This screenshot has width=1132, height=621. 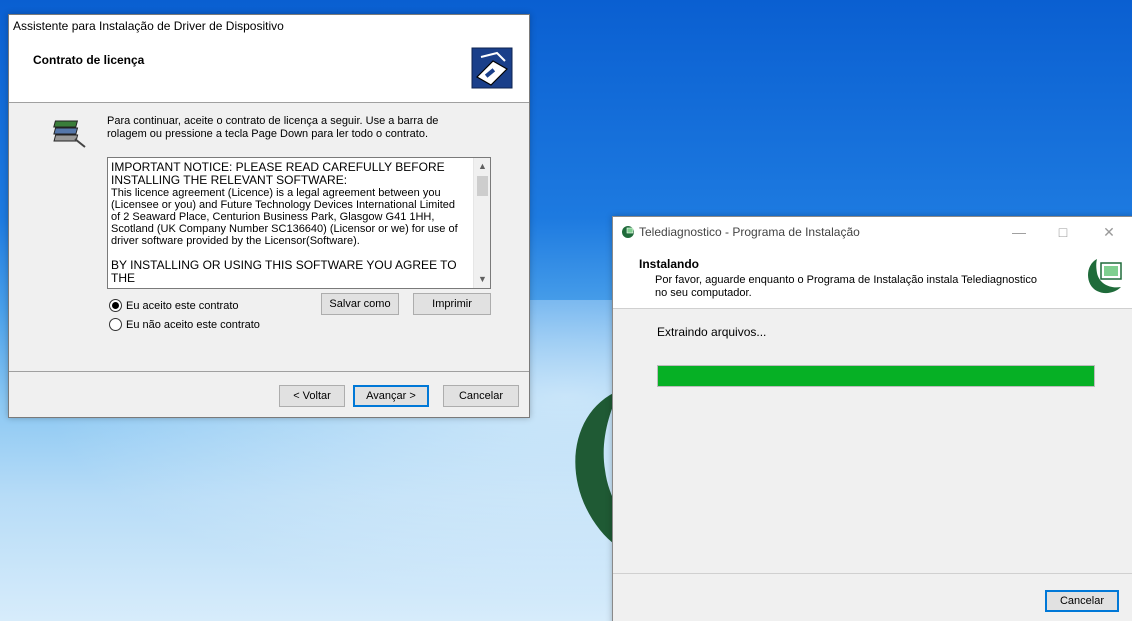 What do you see at coordinates (482, 166) in the screenshot?
I see `scroll-up-icon: ▲` at bounding box center [482, 166].